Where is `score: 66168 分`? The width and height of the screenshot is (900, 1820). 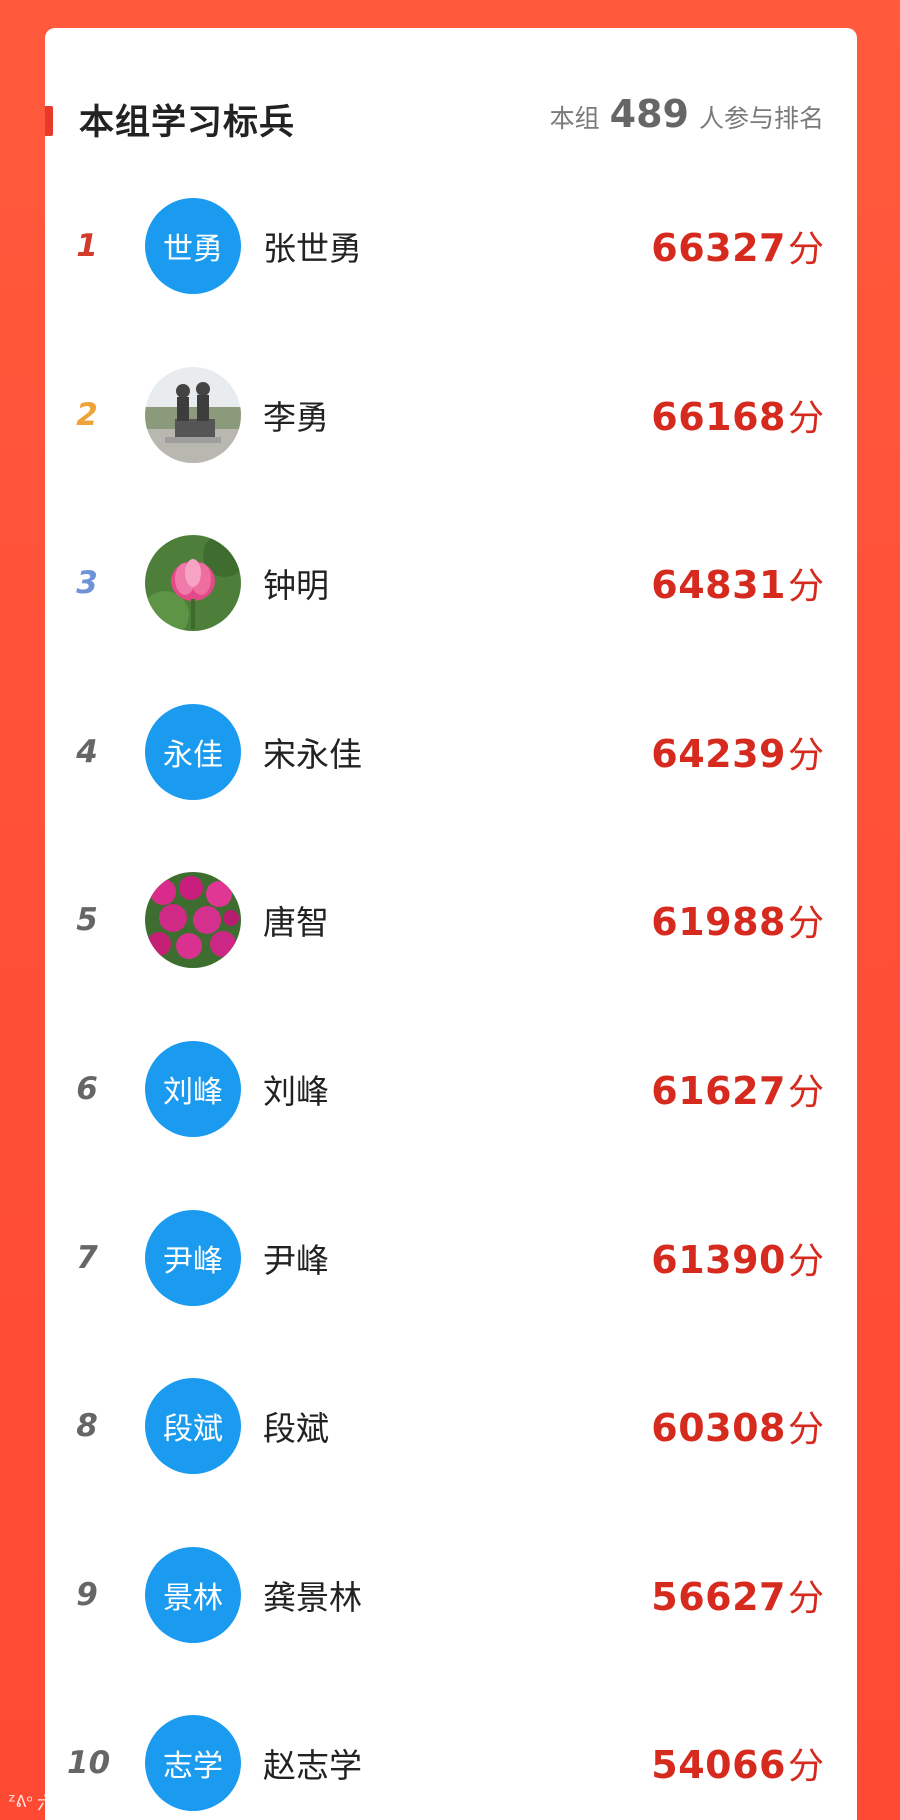 score: 66168 分 is located at coordinates (737, 415).